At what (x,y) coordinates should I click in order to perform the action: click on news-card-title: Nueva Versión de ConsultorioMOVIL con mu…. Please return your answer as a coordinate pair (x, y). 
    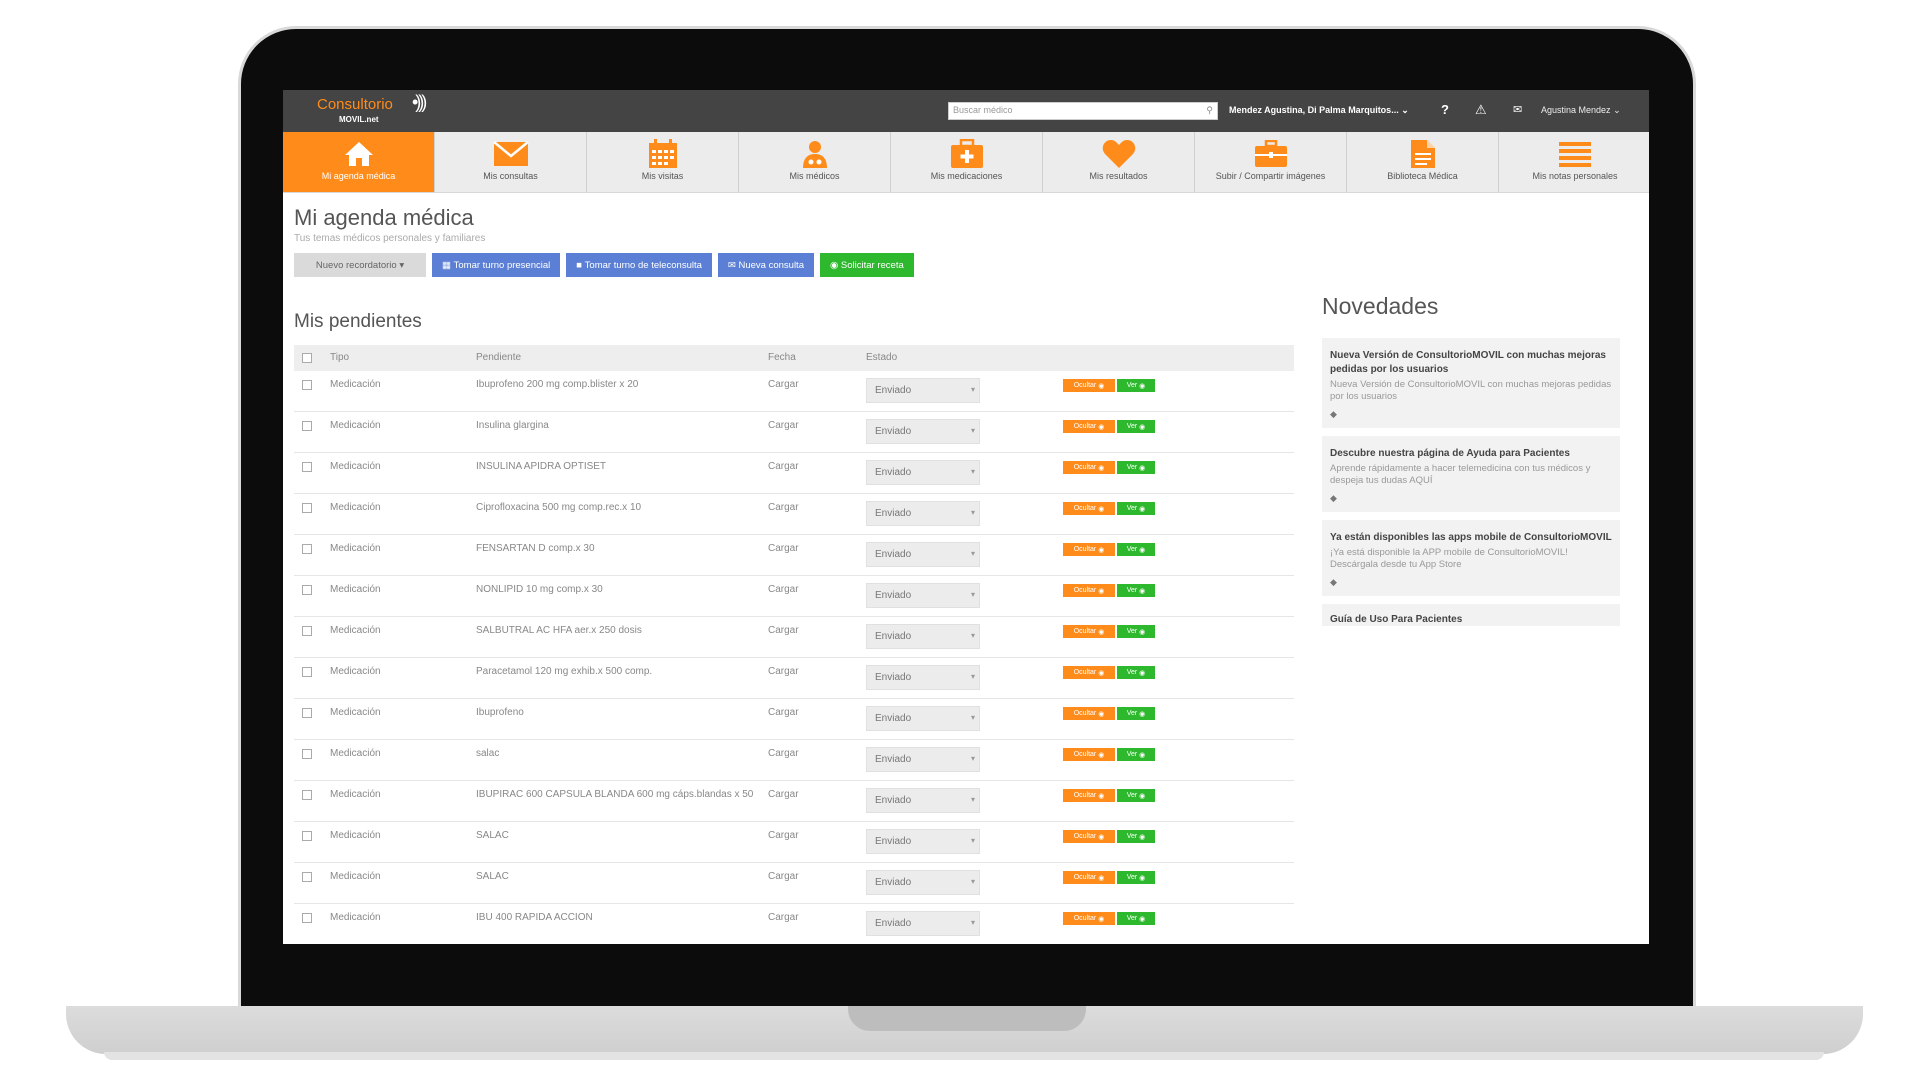
    Looking at the image, I should click on (1471, 363).